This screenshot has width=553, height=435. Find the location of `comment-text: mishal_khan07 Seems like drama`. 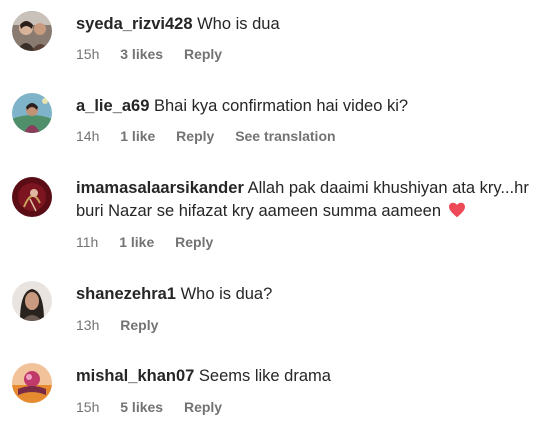

comment-text: mishal_khan07 Seems like drama is located at coordinates (307, 376).